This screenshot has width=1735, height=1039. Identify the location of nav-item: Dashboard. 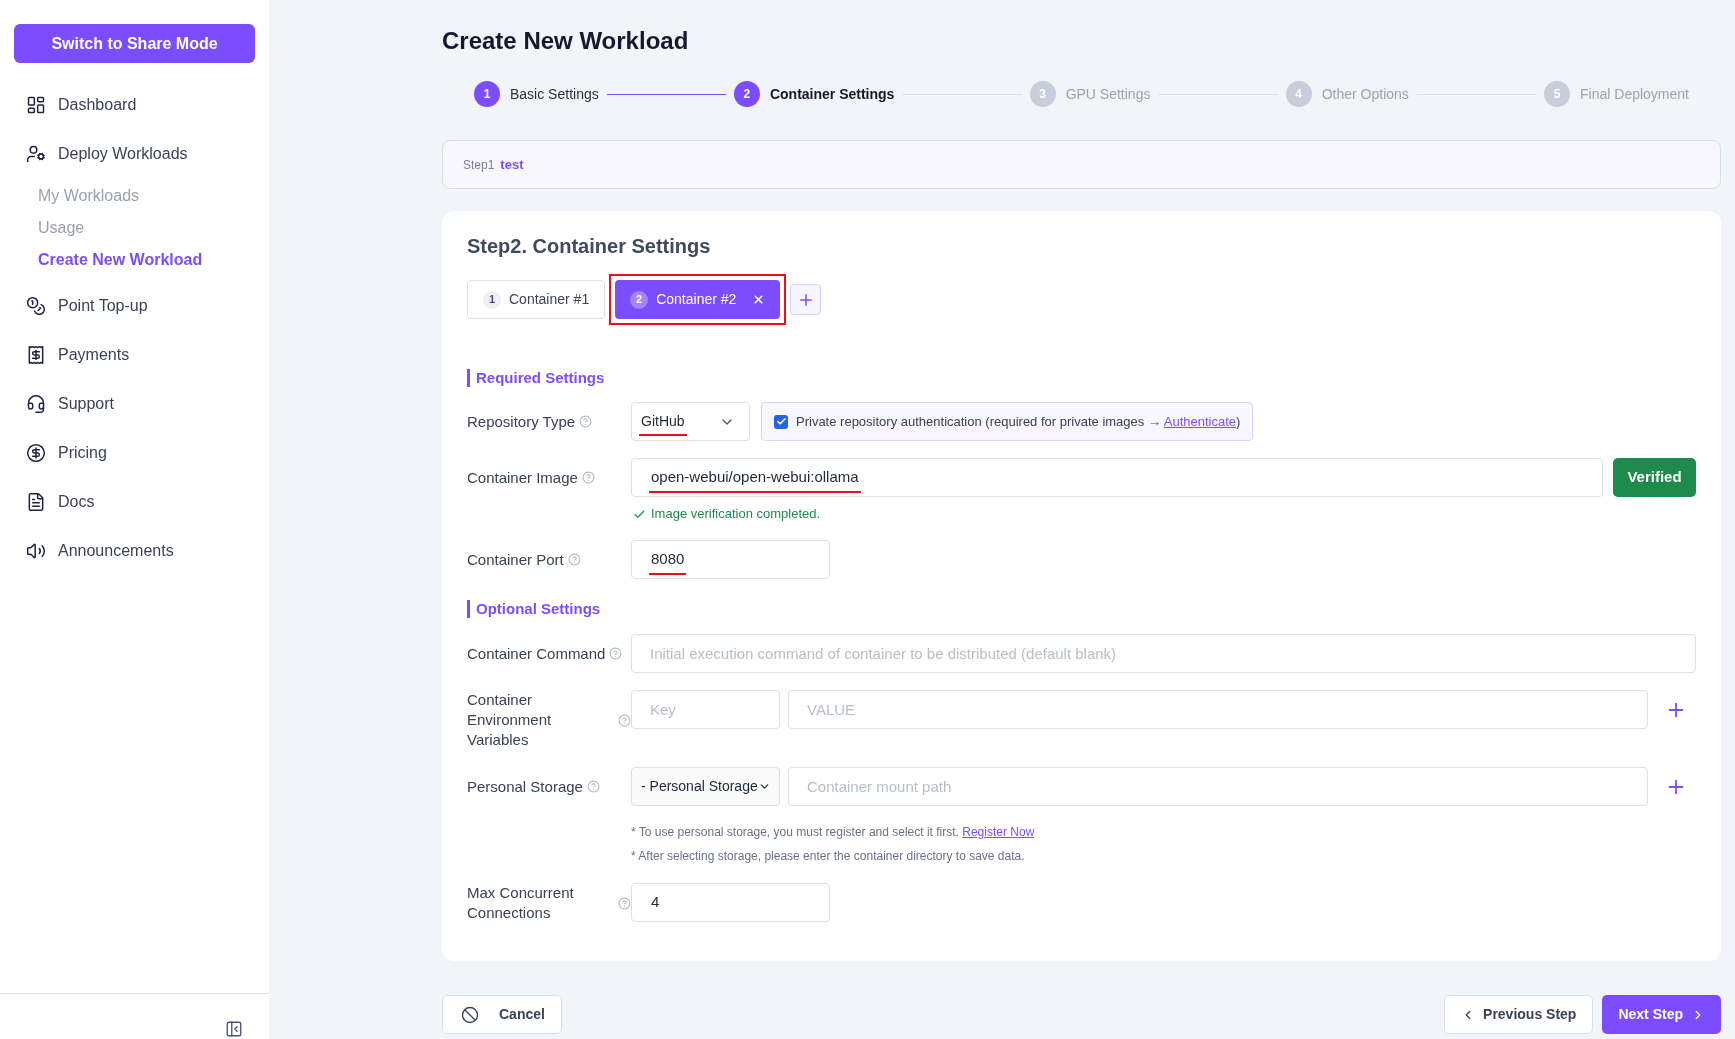
(81, 104).